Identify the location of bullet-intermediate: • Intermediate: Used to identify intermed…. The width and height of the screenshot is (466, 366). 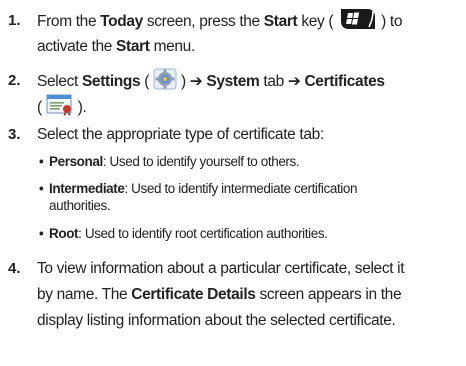
(198, 197).